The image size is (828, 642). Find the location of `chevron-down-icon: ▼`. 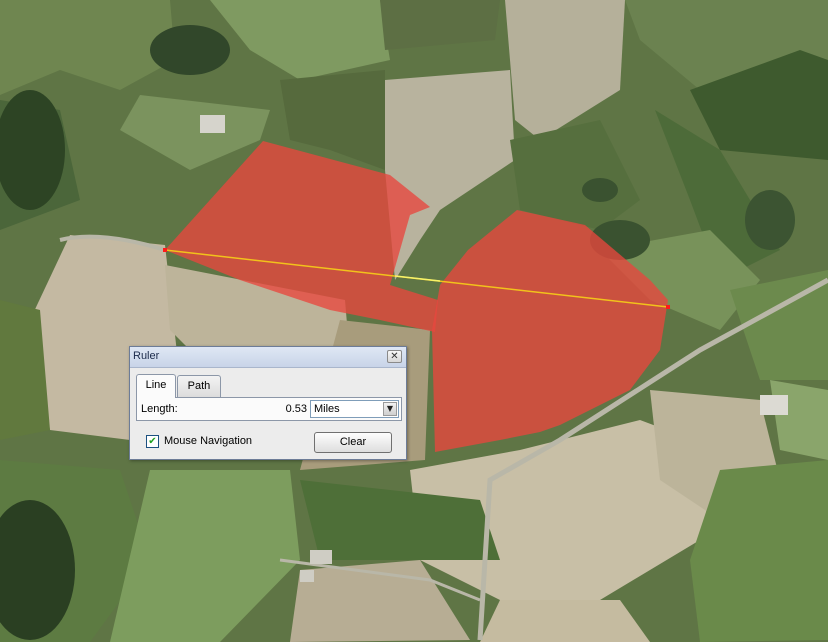

chevron-down-icon: ▼ is located at coordinates (390, 409).